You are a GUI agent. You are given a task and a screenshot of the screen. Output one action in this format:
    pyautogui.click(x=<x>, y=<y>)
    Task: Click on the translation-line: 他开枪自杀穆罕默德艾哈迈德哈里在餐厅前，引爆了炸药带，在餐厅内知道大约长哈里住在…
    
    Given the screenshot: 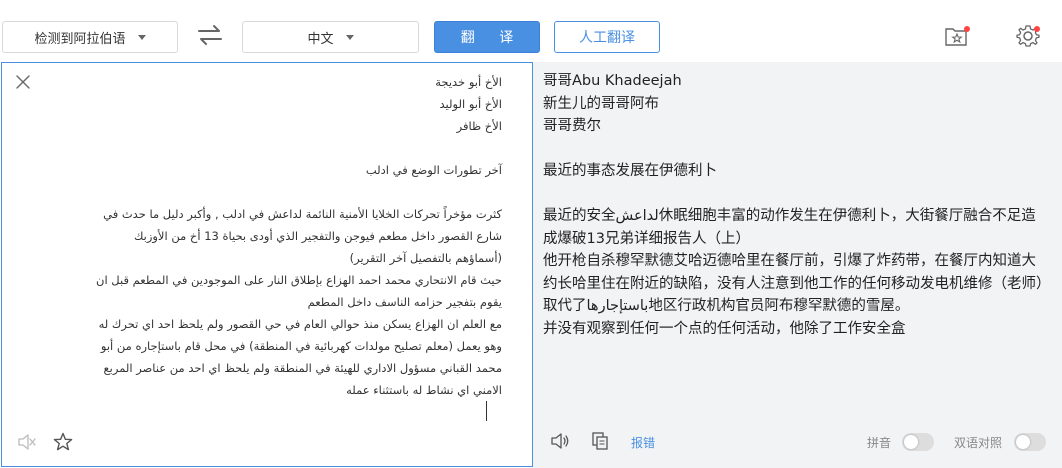 What is the action you would take?
    pyautogui.click(x=793, y=283)
    